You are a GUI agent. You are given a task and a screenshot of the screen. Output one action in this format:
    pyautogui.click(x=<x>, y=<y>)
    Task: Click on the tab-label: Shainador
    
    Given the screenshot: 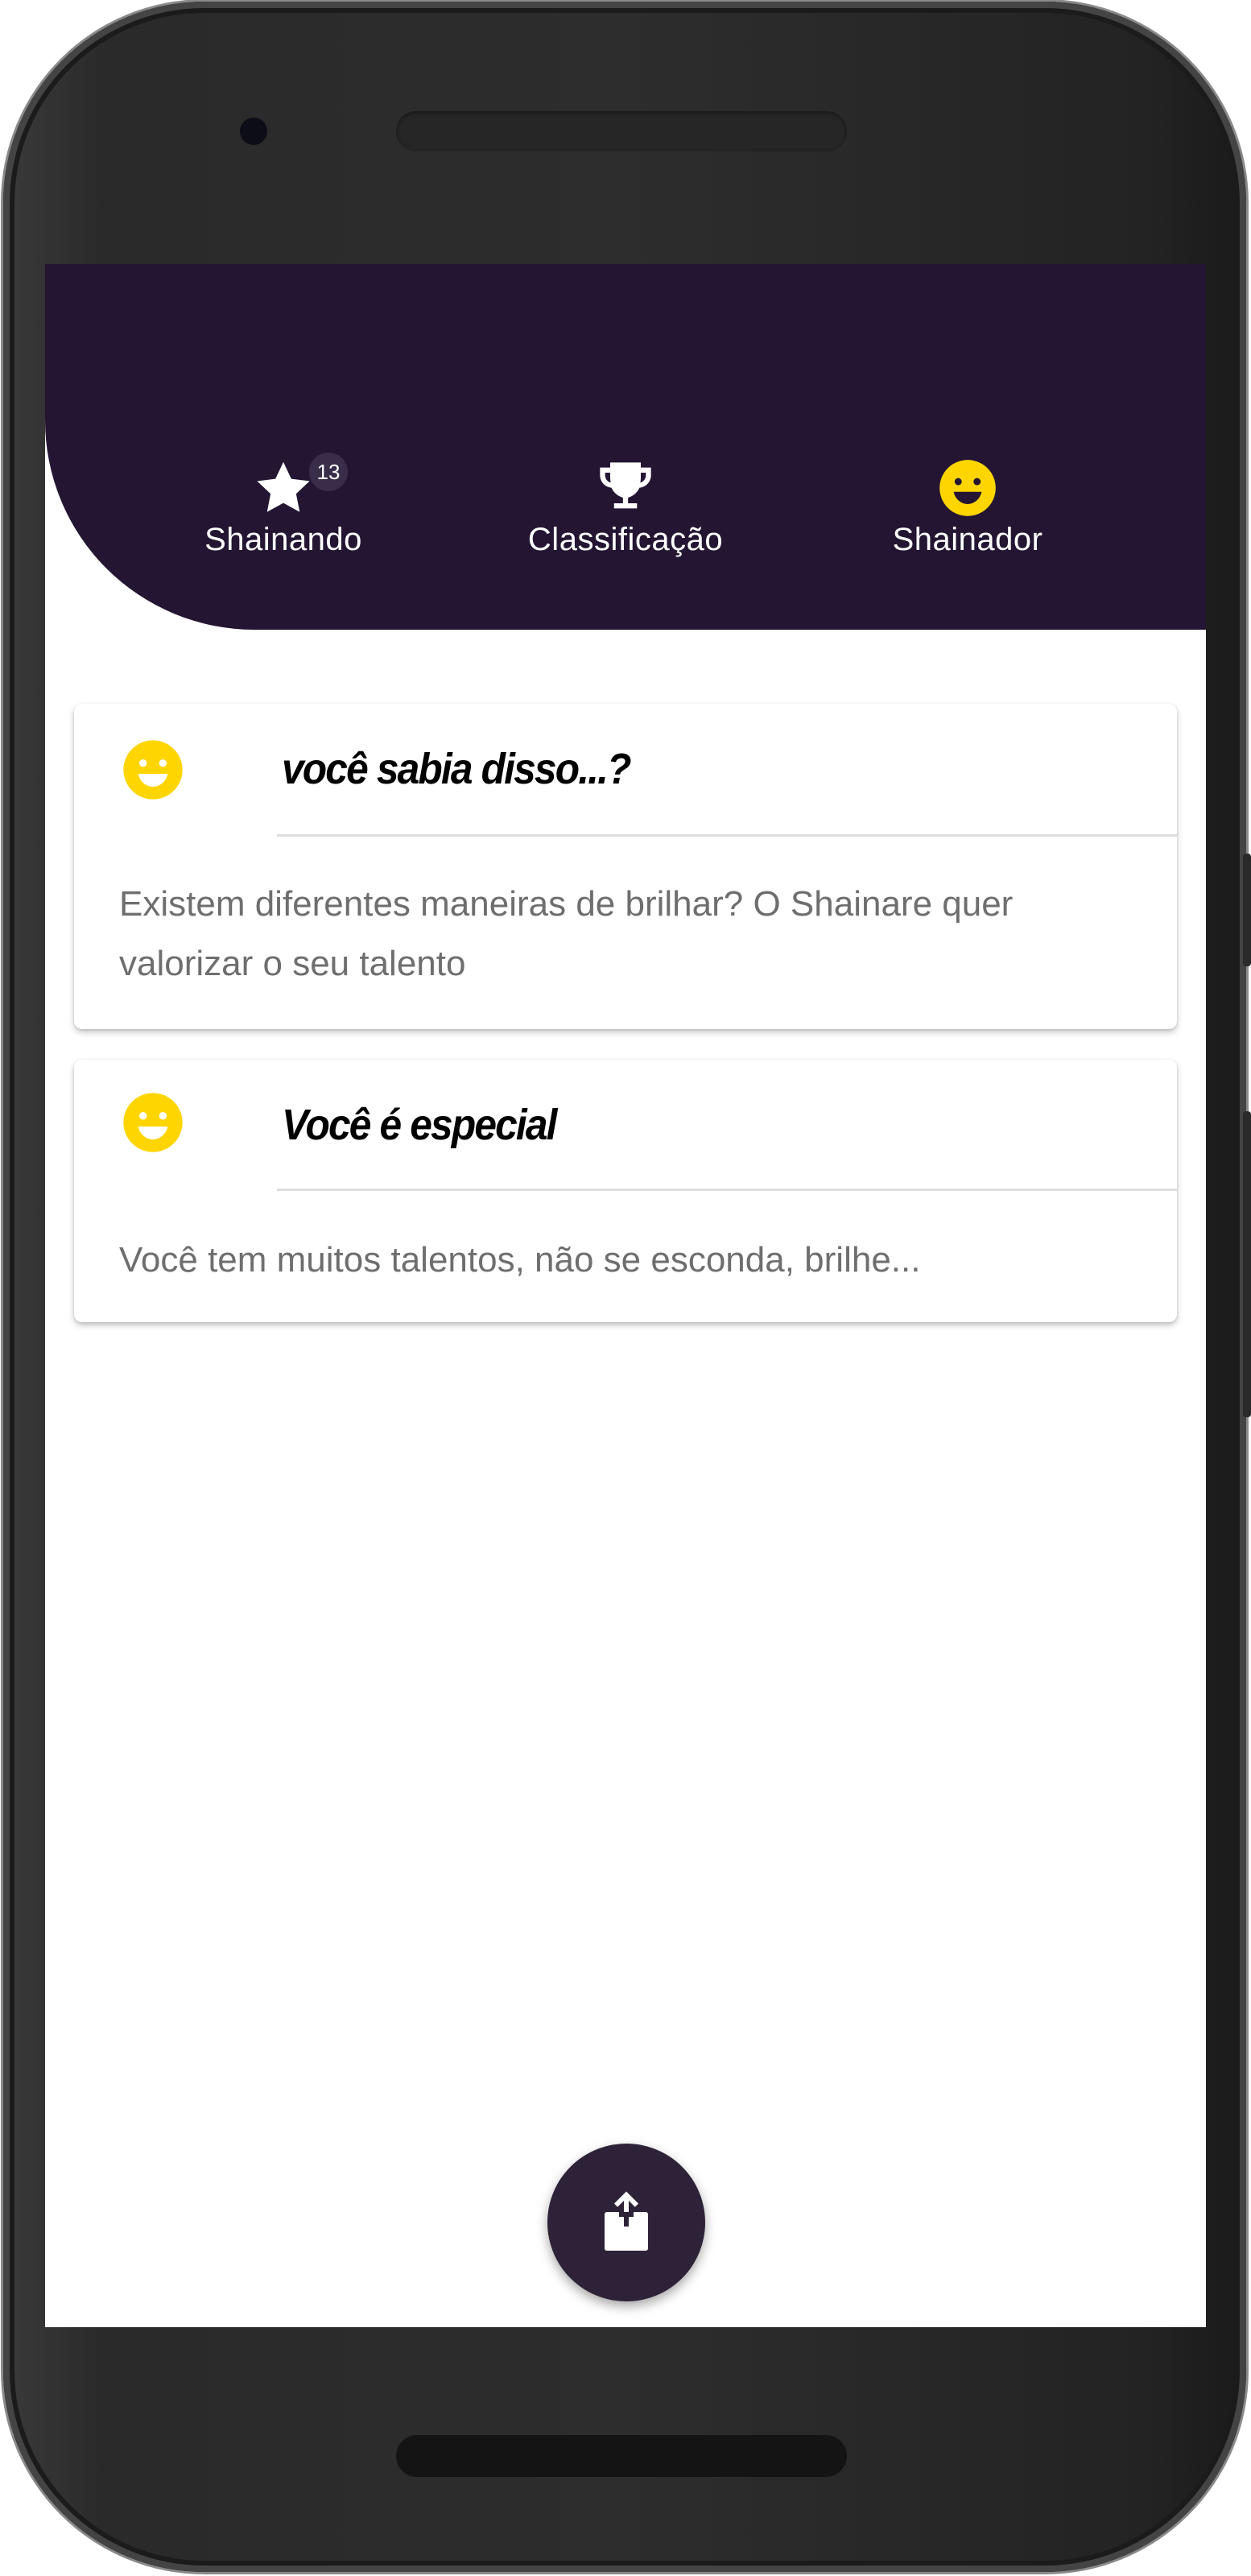 What is the action you would take?
    pyautogui.click(x=967, y=539)
    